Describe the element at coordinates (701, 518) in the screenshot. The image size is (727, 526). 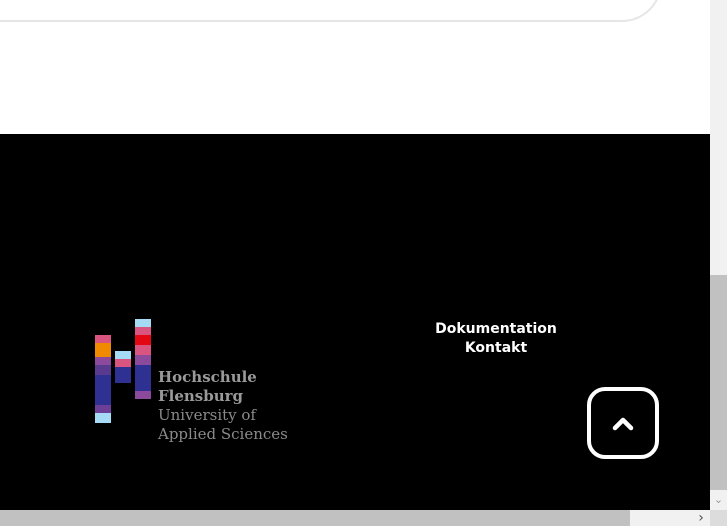
I see `chevron-right-icon: ›` at that location.